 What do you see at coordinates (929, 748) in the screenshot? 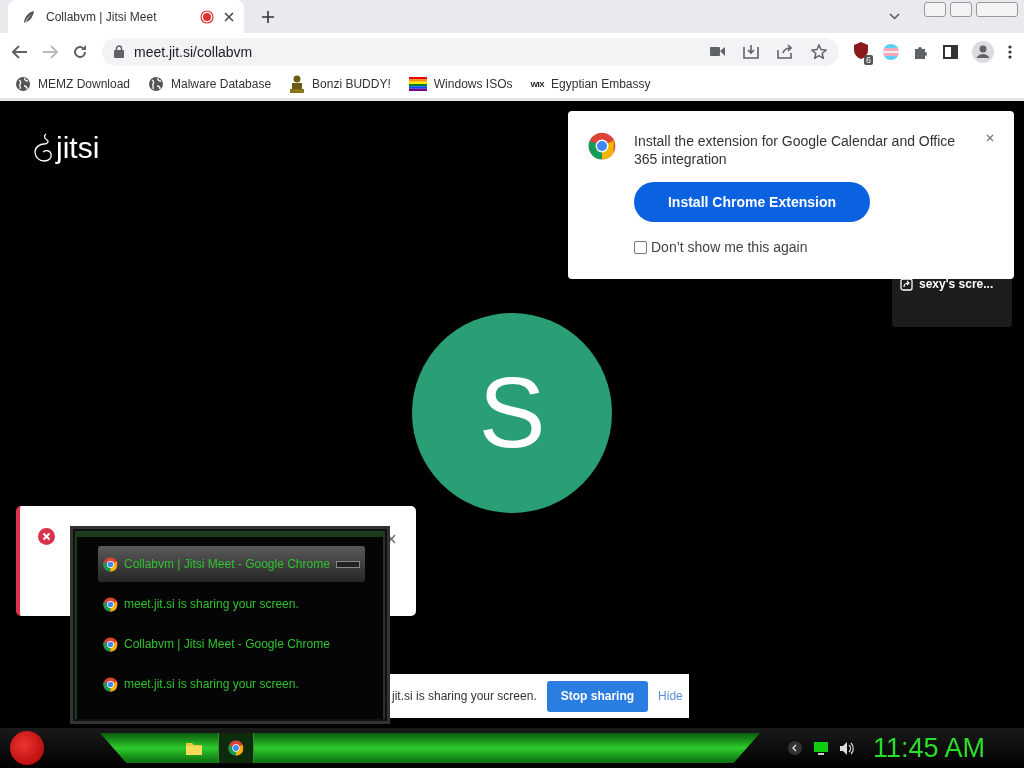
I see `clock: 11:45 AM` at bounding box center [929, 748].